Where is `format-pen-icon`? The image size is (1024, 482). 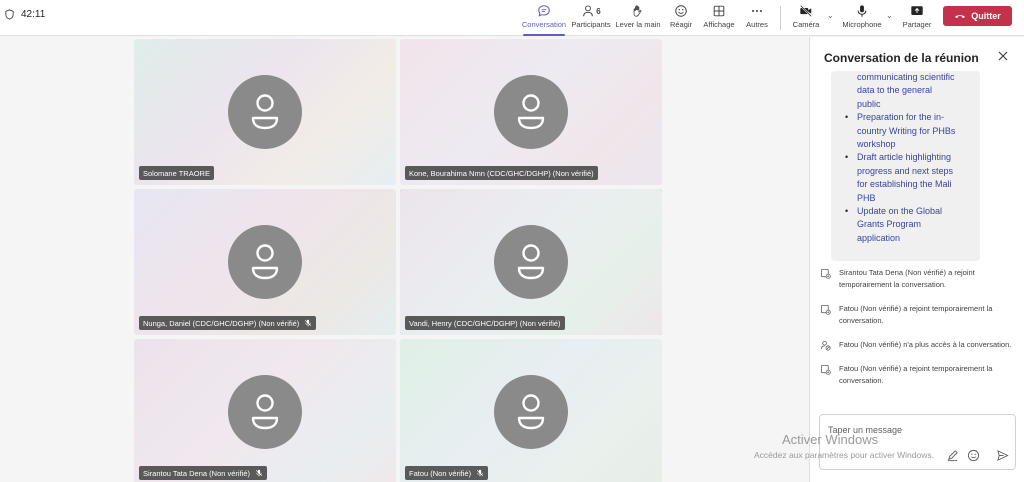
format-pen-icon is located at coordinates (952, 455).